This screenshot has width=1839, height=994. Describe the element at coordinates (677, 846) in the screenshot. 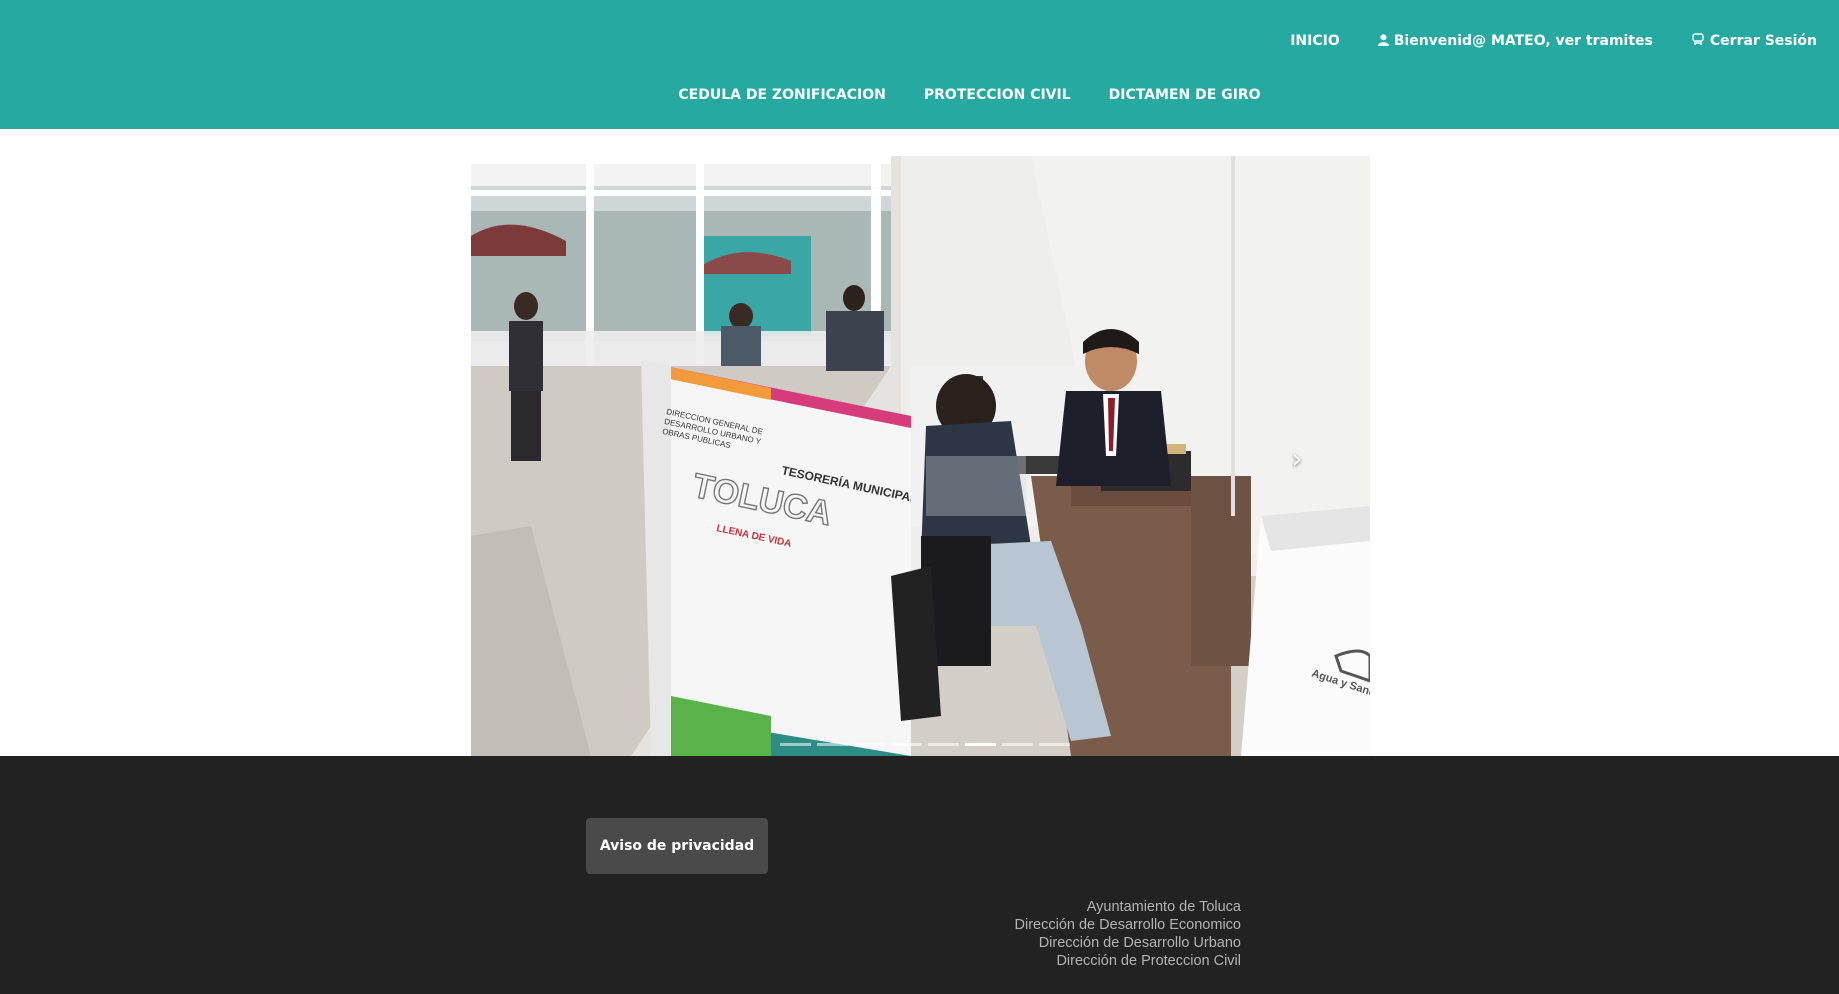

I see `privacy-notice-button: Aviso de privacidad` at that location.